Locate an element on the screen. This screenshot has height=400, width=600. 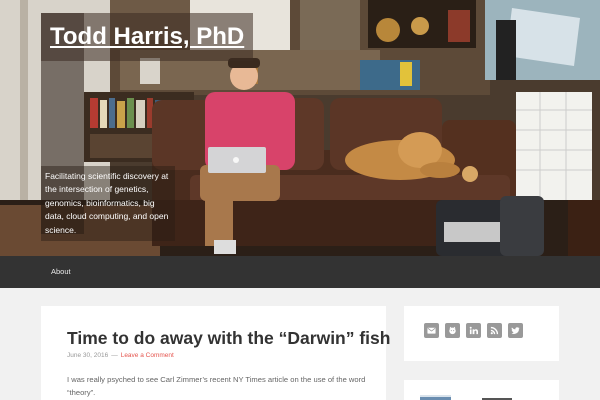
github-icon is located at coordinates (452, 330).